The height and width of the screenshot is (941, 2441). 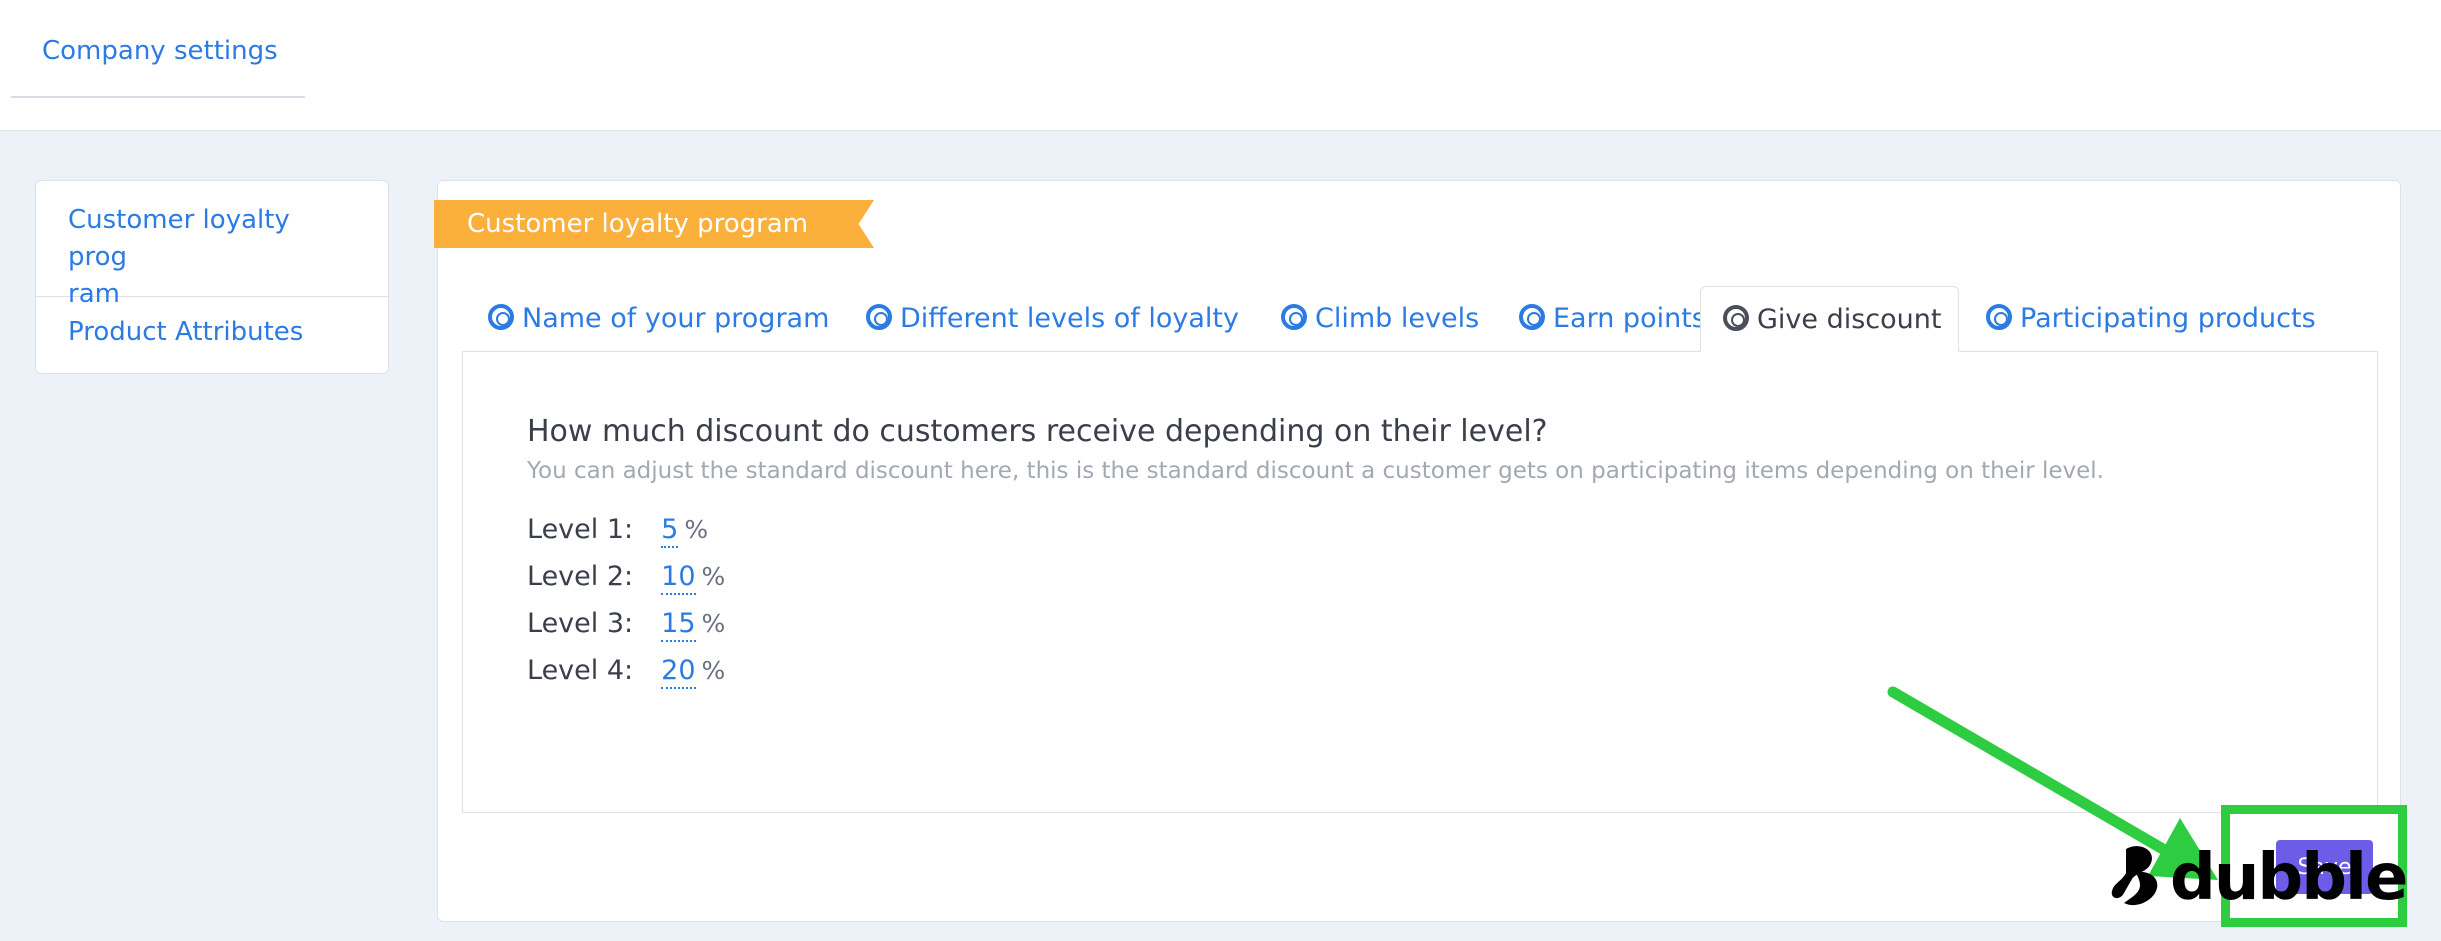 What do you see at coordinates (2134, 876) in the screenshot?
I see `dubble-logo-icon` at bounding box center [2134, 876].